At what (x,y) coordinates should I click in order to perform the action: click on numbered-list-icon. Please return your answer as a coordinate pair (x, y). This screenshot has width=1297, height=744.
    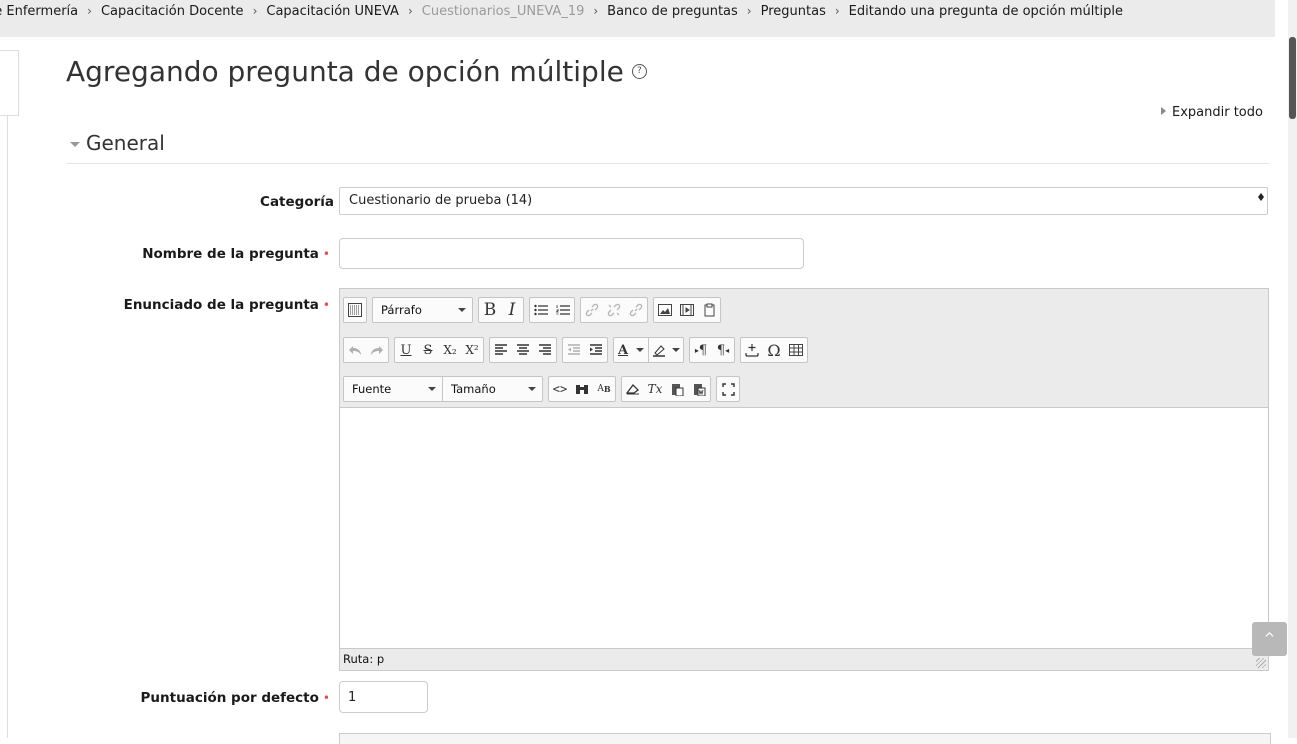
    Looking at the image, I should click on (563, 310).